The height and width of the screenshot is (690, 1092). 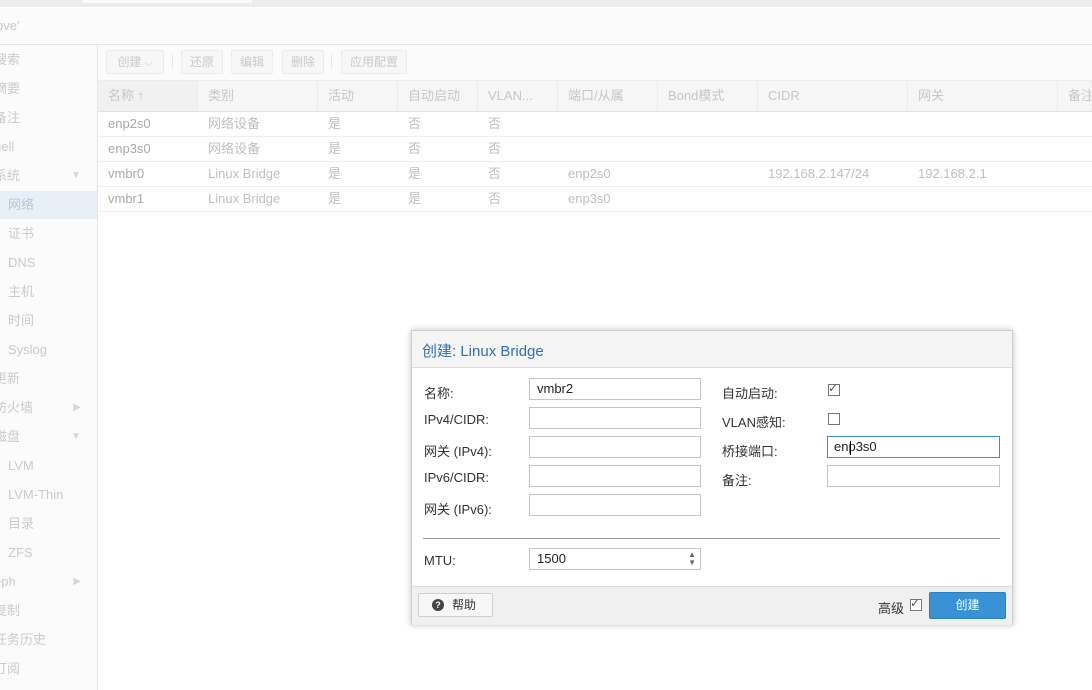 I want to click on sidebar-item: 系统 ▼, so click(x=48, y=176).